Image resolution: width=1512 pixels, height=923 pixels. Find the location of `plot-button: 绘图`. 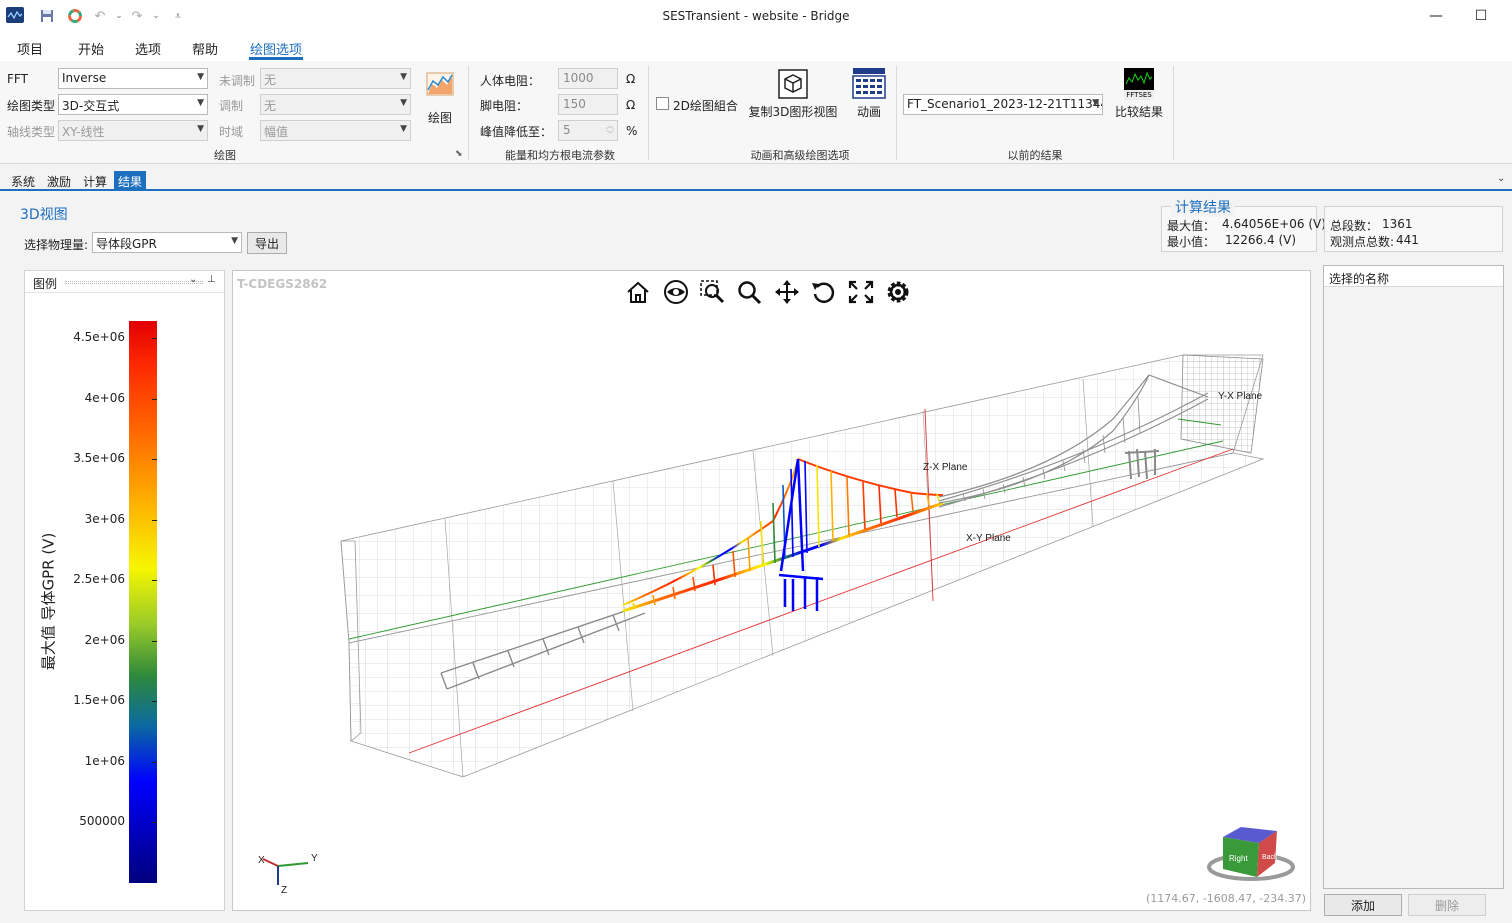

plot-button: 绘图 is located at coordinates (440, 96).